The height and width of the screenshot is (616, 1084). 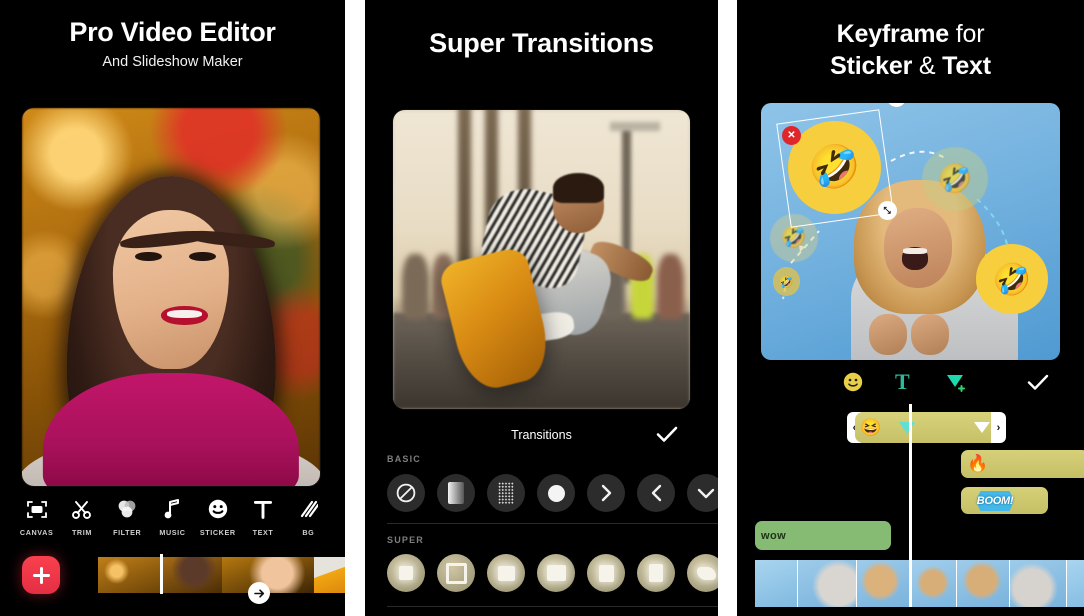 I want to click on square-wide-icon, so click(x=506, y=573).